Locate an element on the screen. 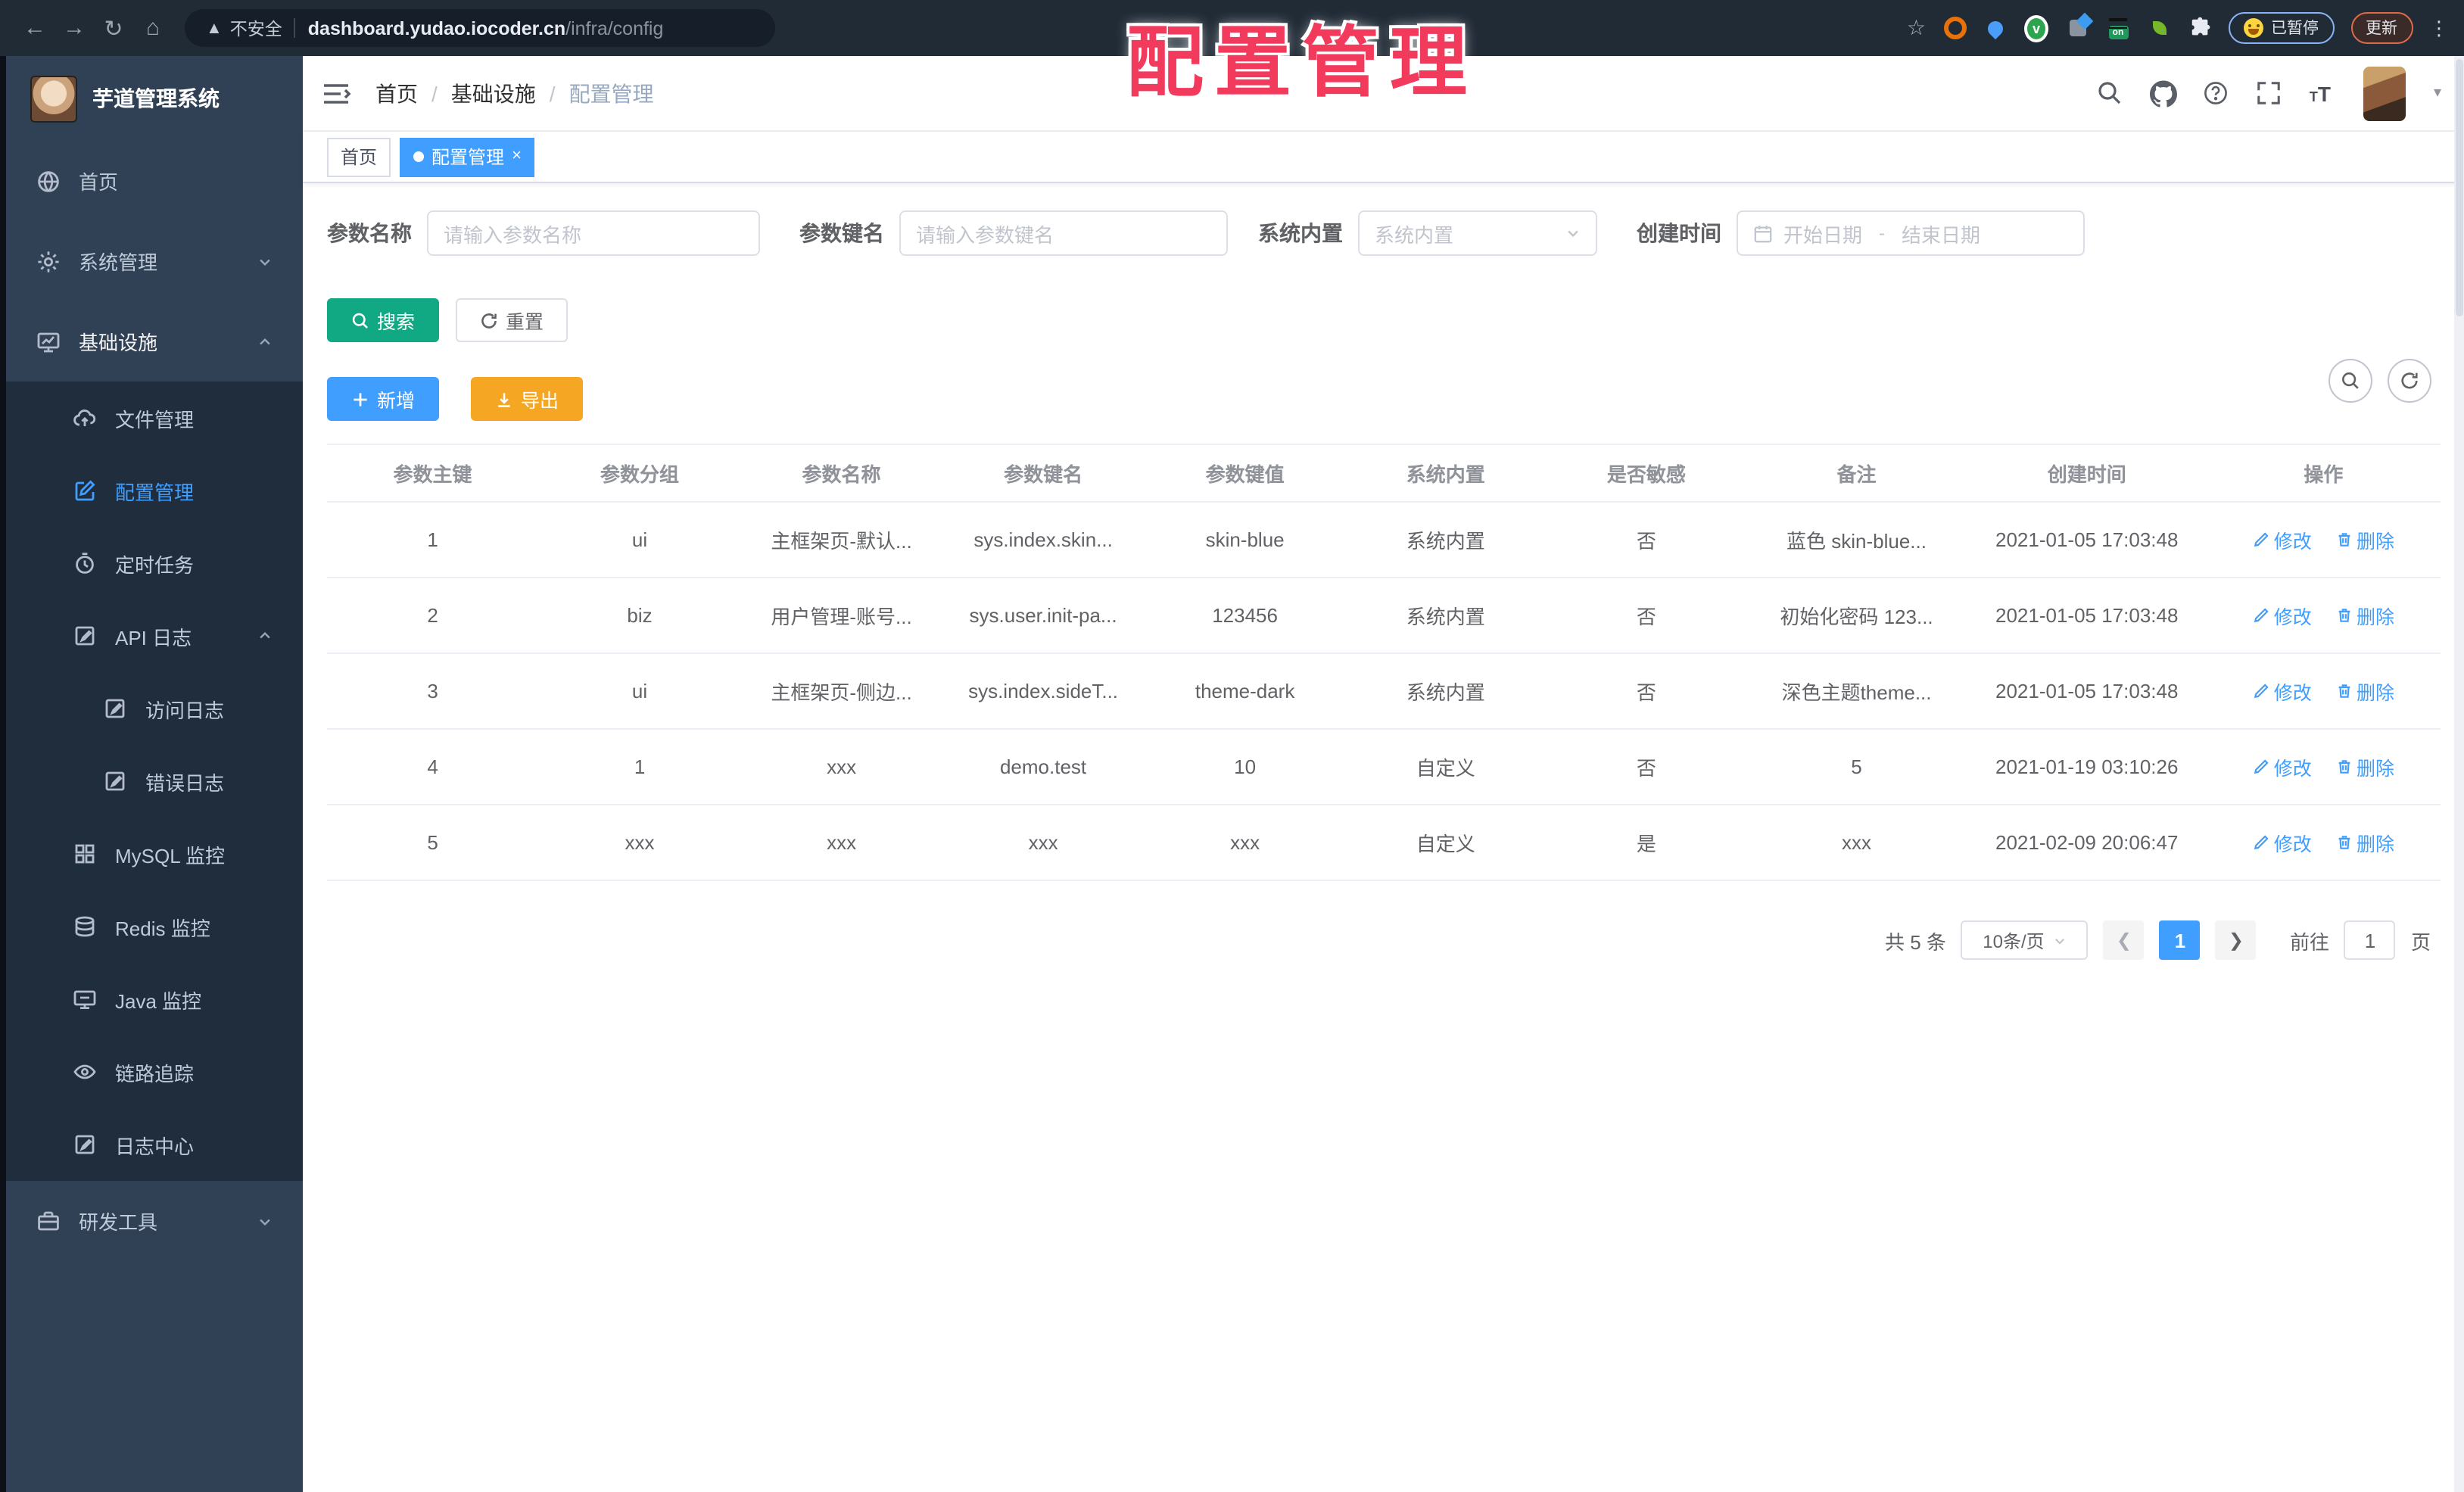  refresh-button is located at coordinates (2409, 381).